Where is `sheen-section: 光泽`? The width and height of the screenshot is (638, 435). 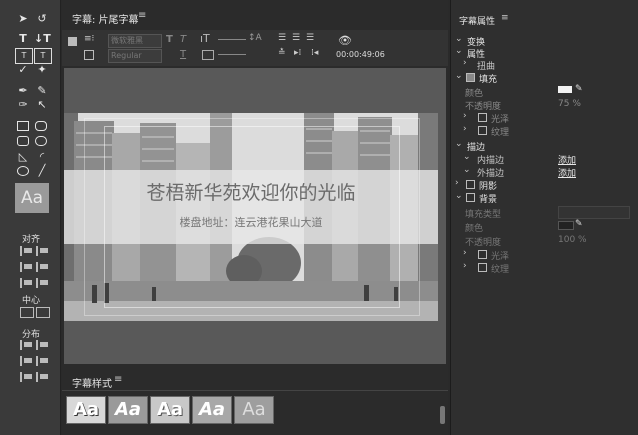 sheen-section: 光泽 is located at coordinates (500, 118).